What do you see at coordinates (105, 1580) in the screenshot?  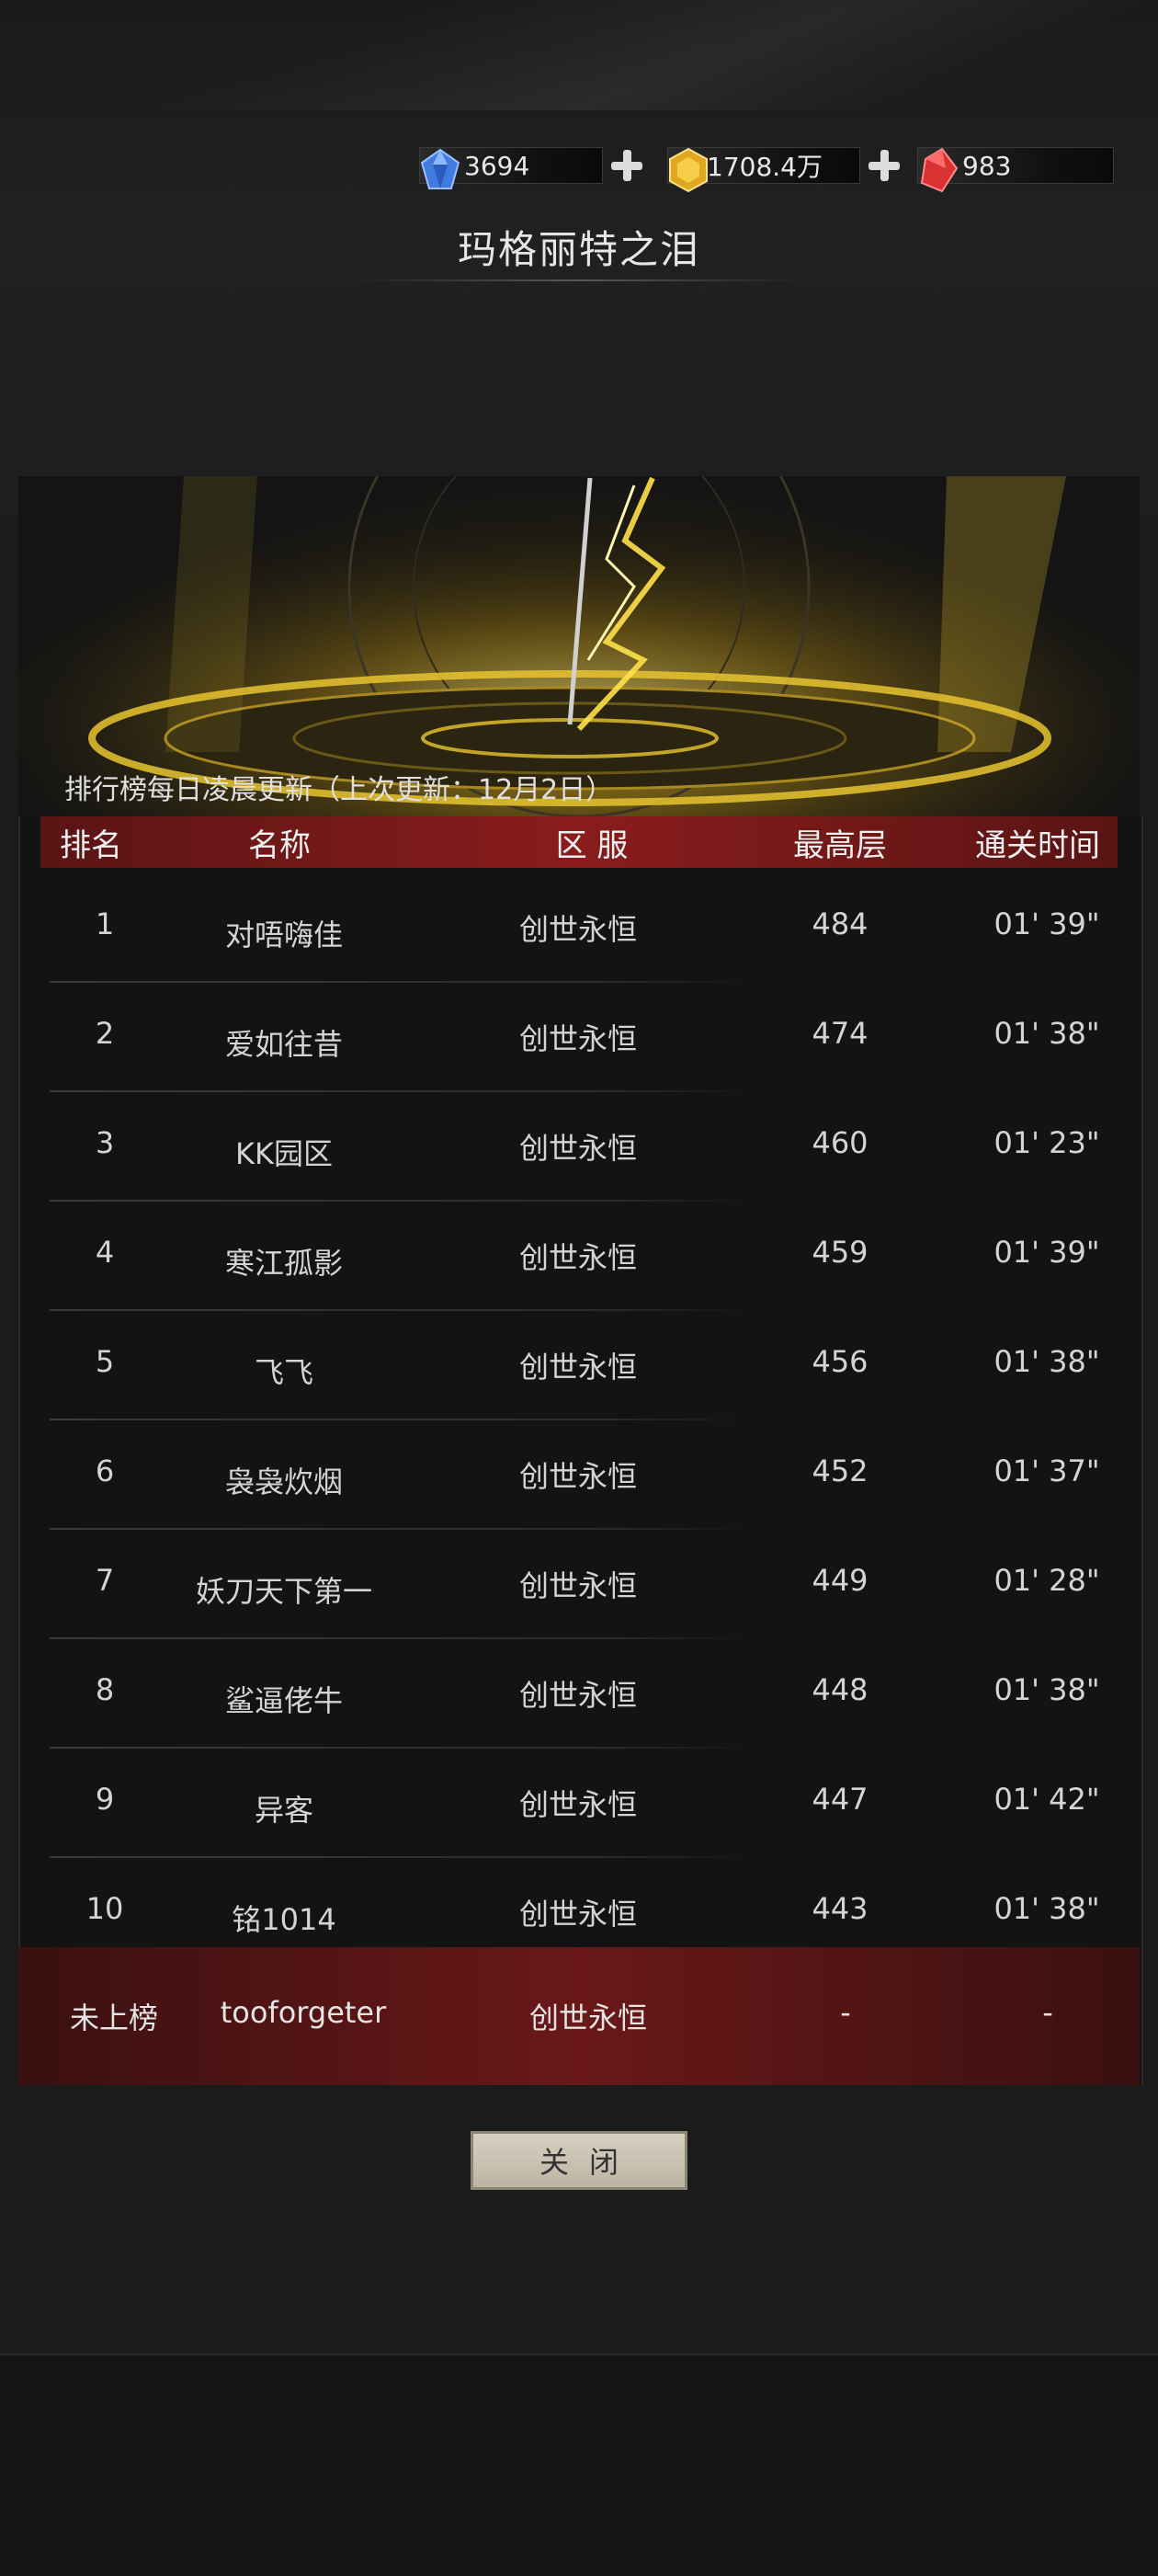 I see `rank-cell: 7` at bounding box center [105, 1580].